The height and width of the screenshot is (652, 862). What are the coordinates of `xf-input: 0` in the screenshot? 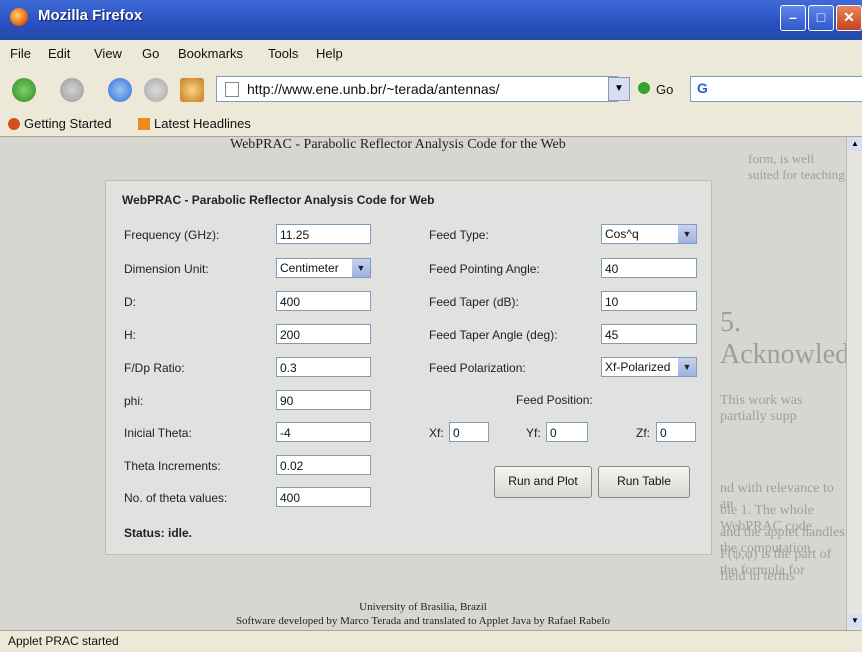 It's located at (469, 432).